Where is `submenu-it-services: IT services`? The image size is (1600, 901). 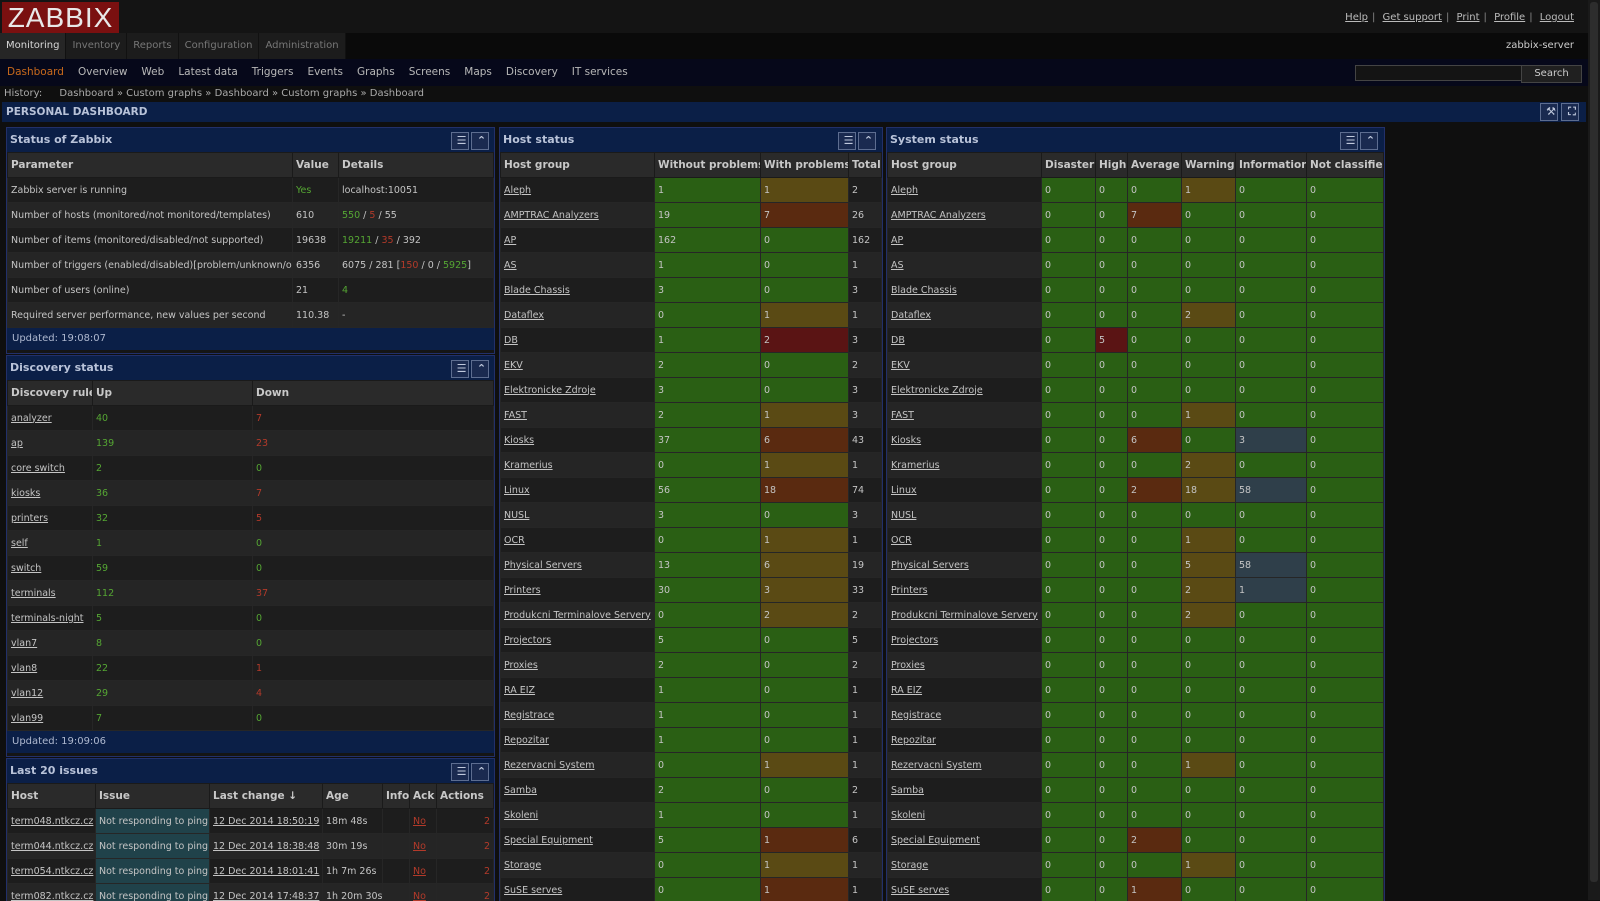 submenu-it-services: IT services is located at coordinates (600, 72).